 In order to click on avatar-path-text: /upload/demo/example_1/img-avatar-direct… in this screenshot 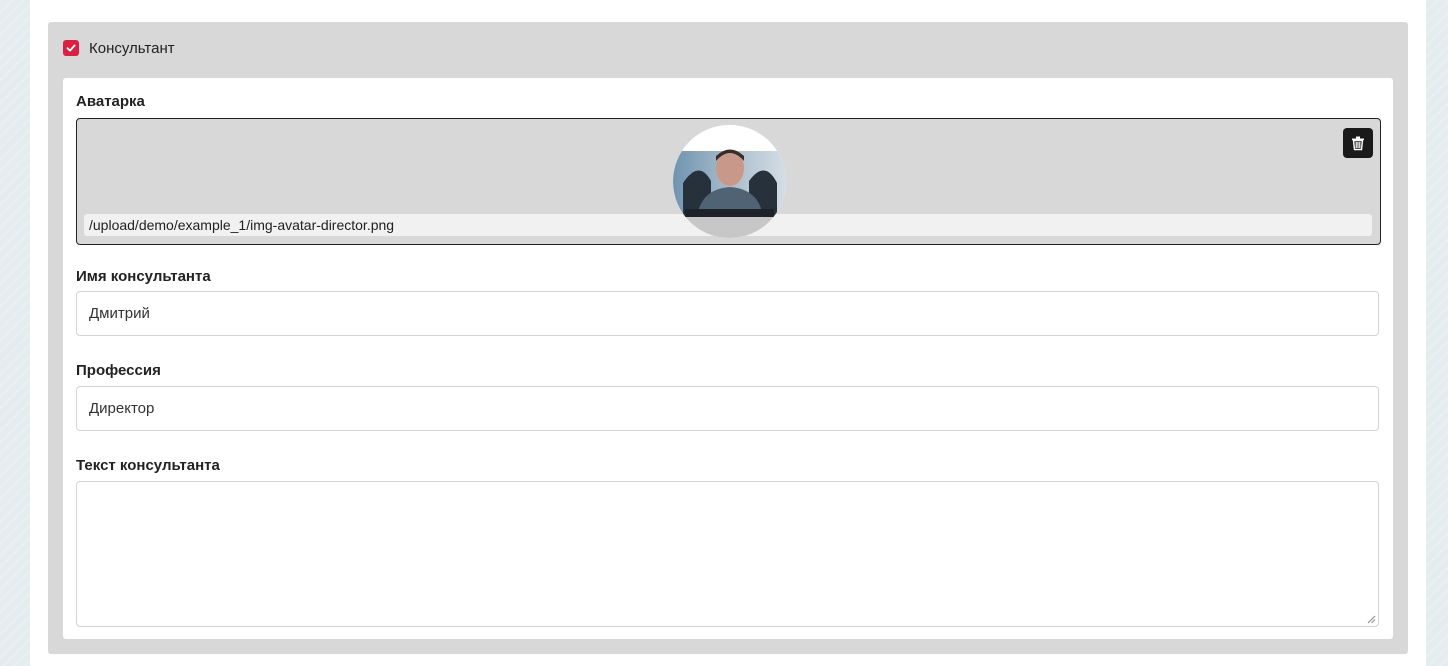, I will do `click(242, 225)`.